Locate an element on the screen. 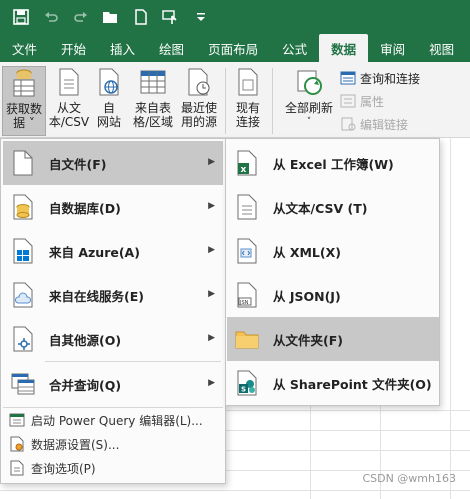 The height and width of the screenshot is (499, 470). excel-workbook-icon: x is located at coordinates (247, 163).